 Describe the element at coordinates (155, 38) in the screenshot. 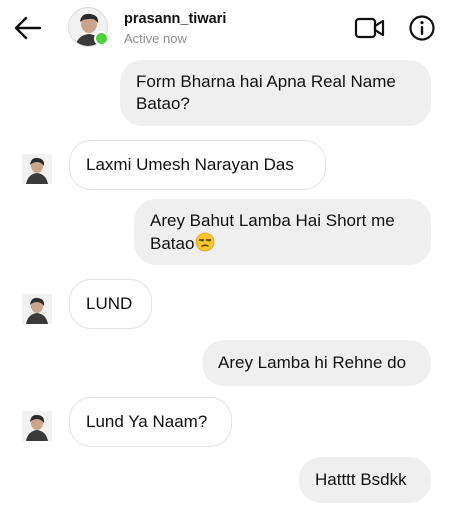

I see `active-status: Active now` at that location.